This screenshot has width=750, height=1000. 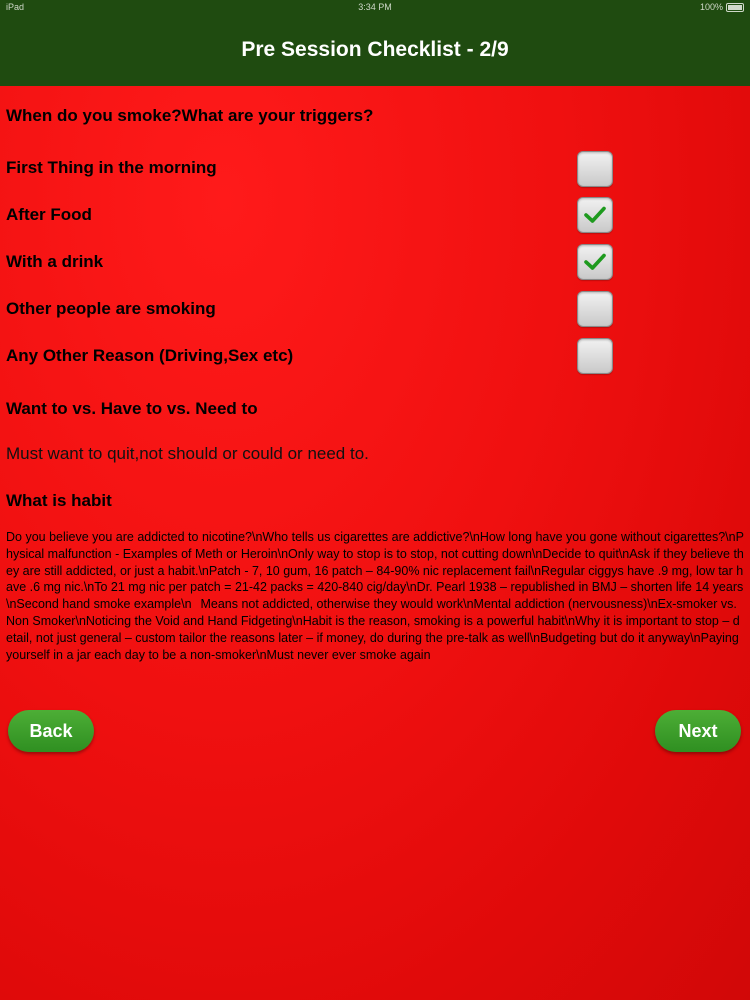 I want to click on want-section-heading: Want to vs. Have to vs. Need to, so click(x=132, y=408).